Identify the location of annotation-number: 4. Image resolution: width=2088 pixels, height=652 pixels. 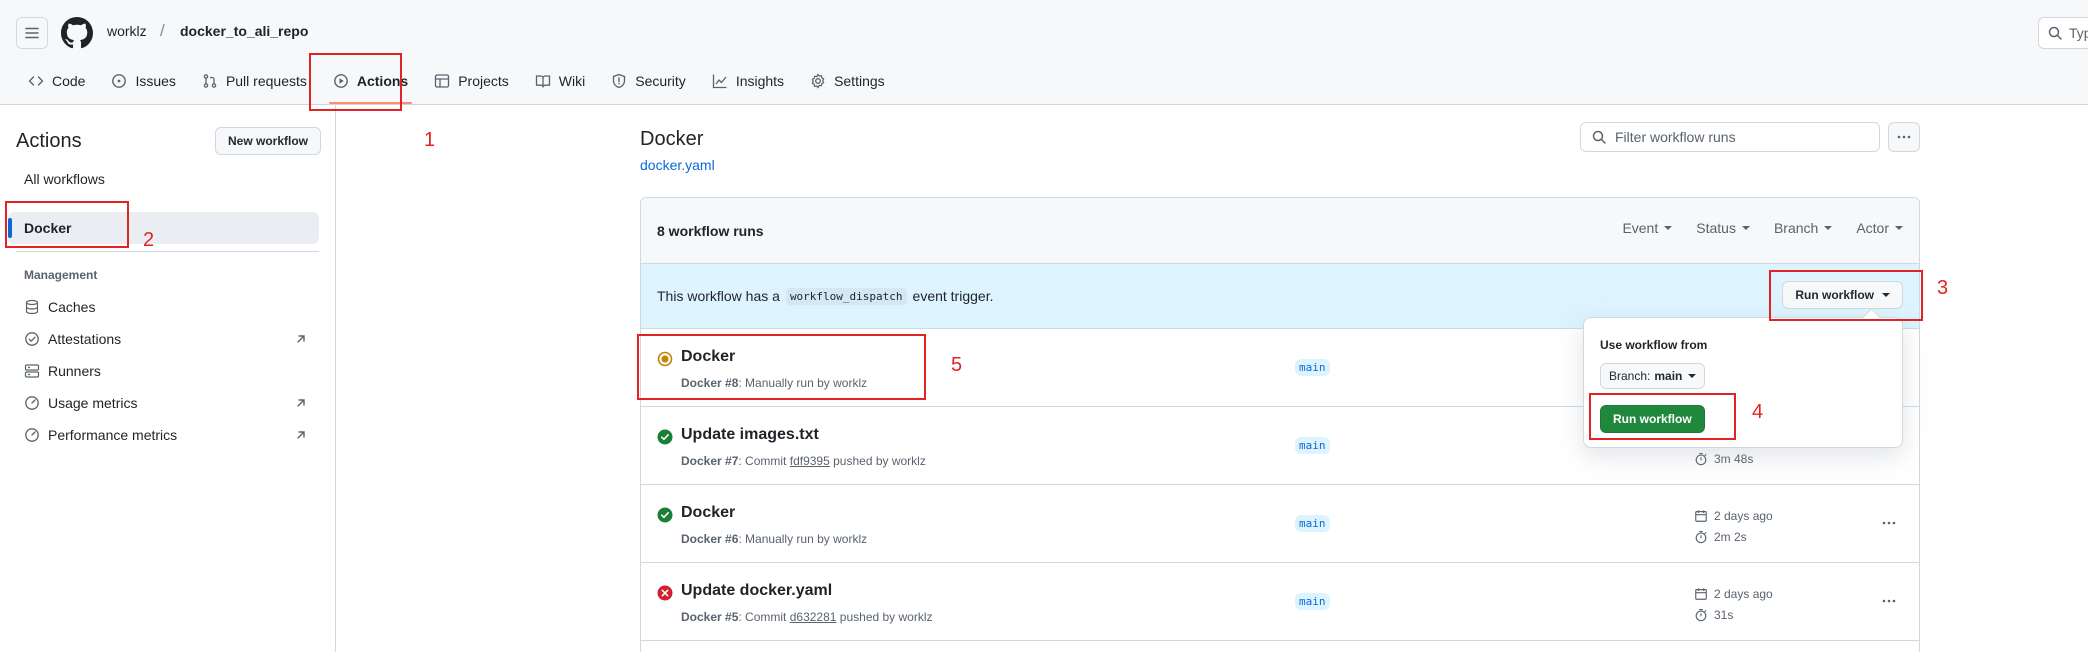
(1758, 412).